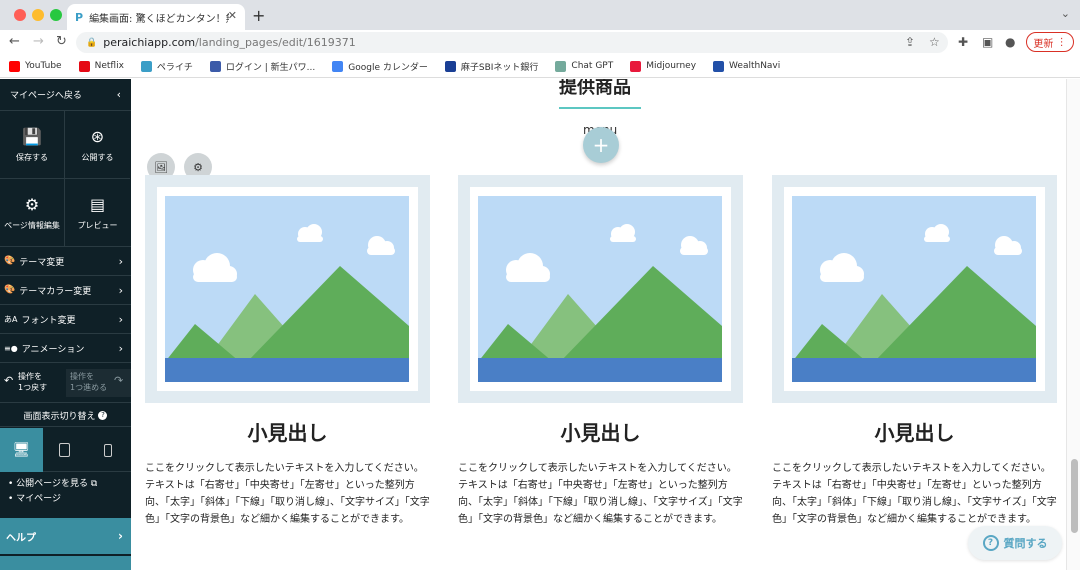 Image resolution: width=1080 pixels, height=570 pixels. What do you see at coordinates (987, 42) in the screenshot?
I see `sidebar-toggle-icon: ▣` at bounding box center [987, 42].